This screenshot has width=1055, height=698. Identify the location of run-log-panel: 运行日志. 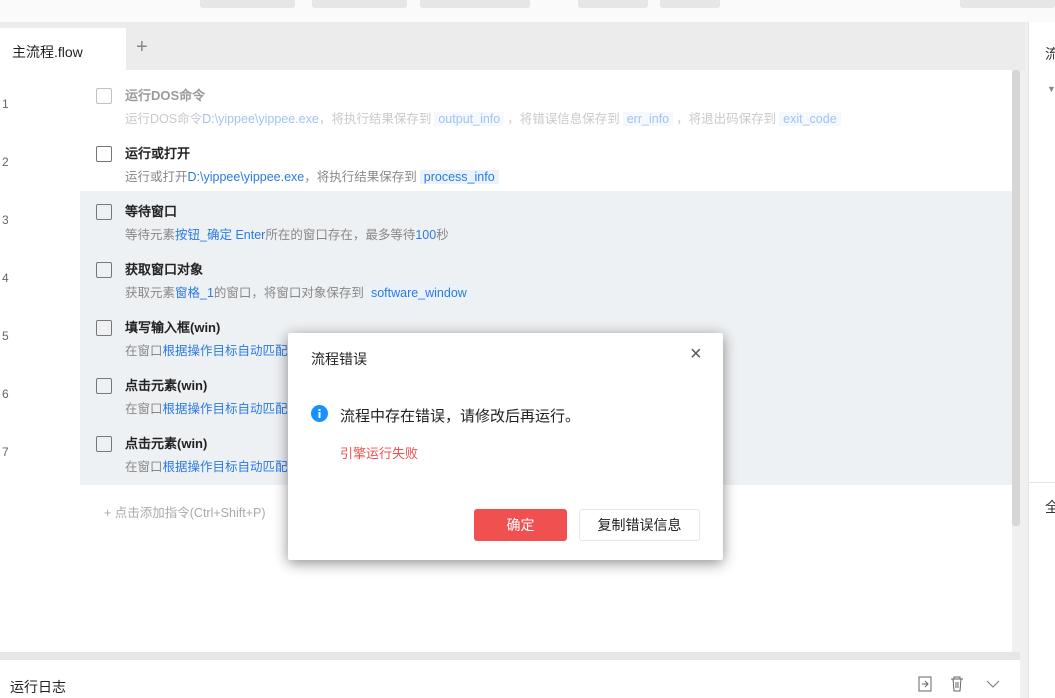
(510, 679).